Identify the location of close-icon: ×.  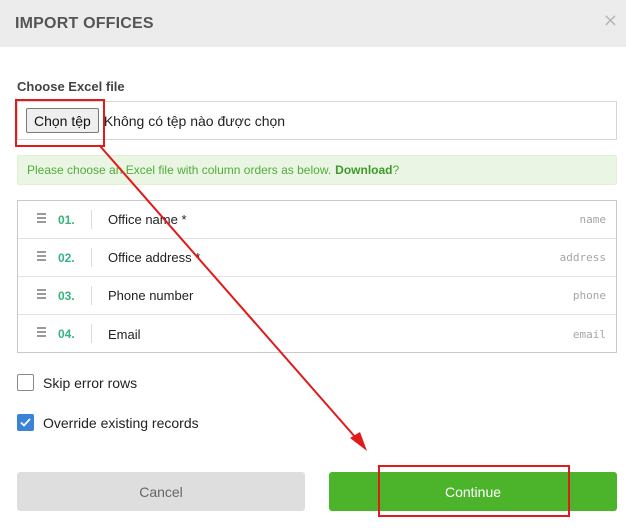
(610, 21).